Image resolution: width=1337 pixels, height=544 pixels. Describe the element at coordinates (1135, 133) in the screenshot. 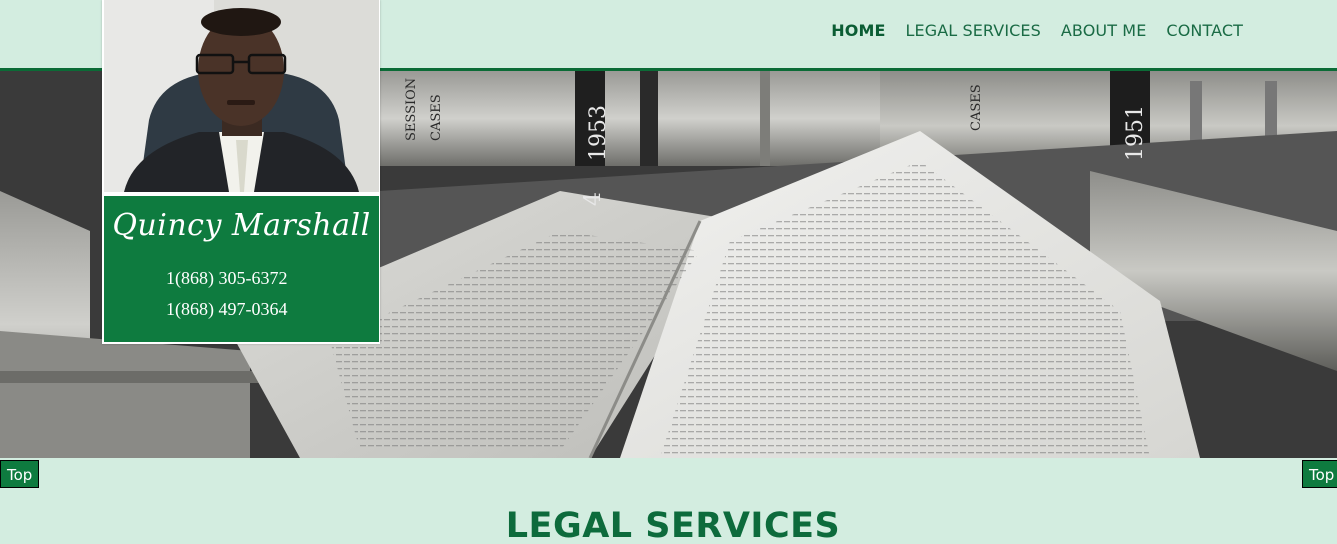

I see `spine-label-year-1951: 1951` at that location.